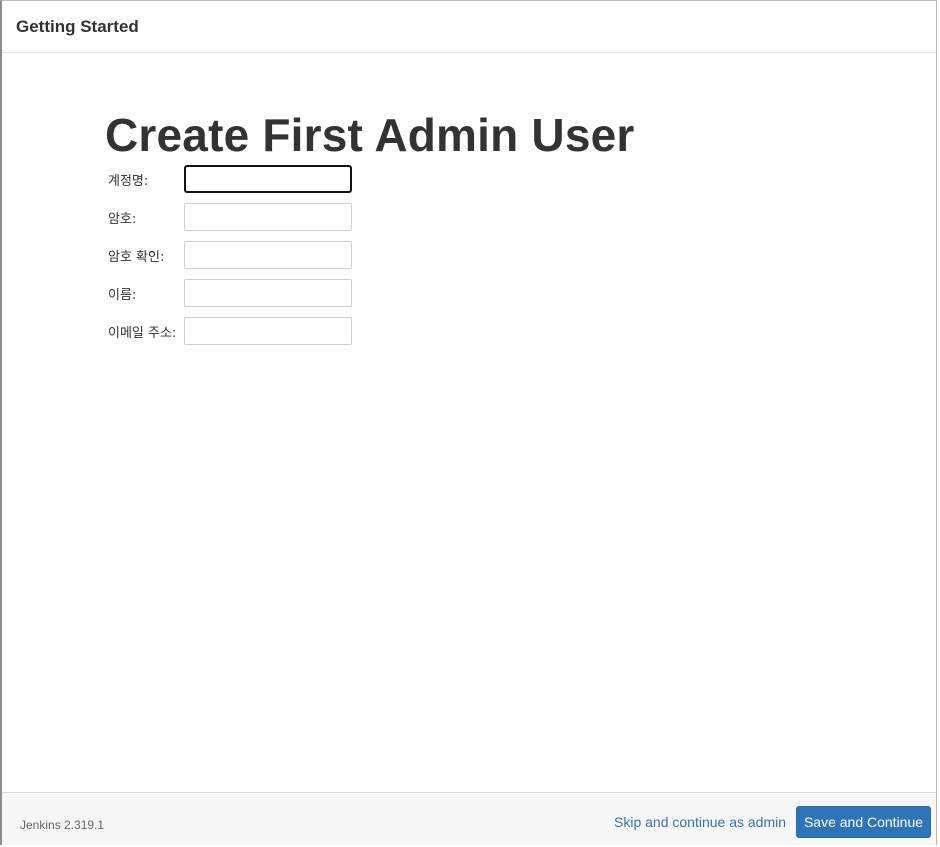 The height and width of the screenshot is (847, 940). What do you see at coordinates (268, 293) in the screenshot?
I see `fullname-field` at bounding box center [268, 293].